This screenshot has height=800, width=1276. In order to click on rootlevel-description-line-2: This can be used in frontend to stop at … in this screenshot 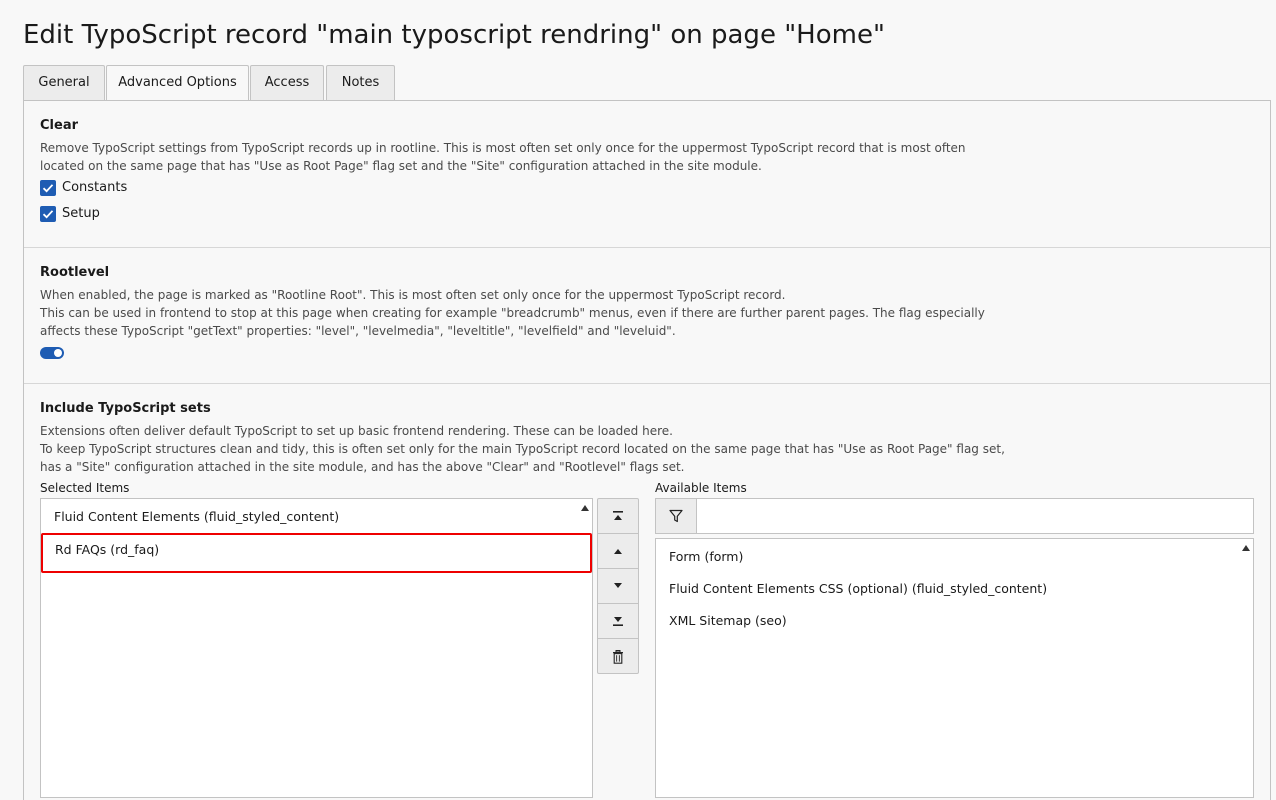, I will do `click(512, 313)`.